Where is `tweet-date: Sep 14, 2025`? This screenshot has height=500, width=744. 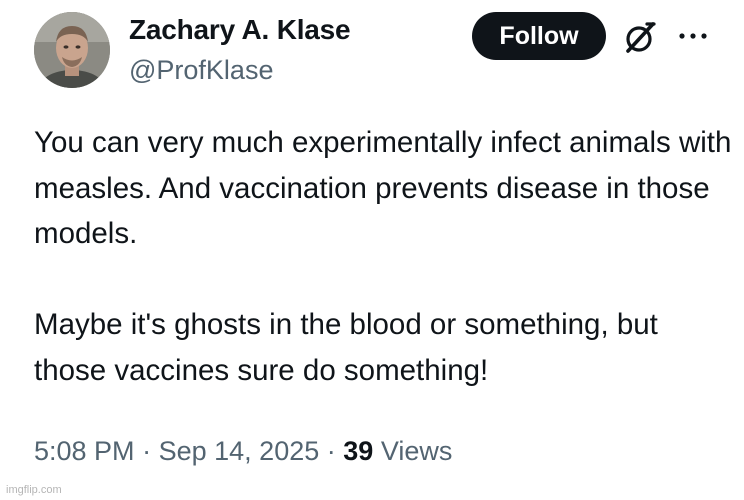 tweet-date: Sep 14, 2025 is located at coordinates (239, 451).